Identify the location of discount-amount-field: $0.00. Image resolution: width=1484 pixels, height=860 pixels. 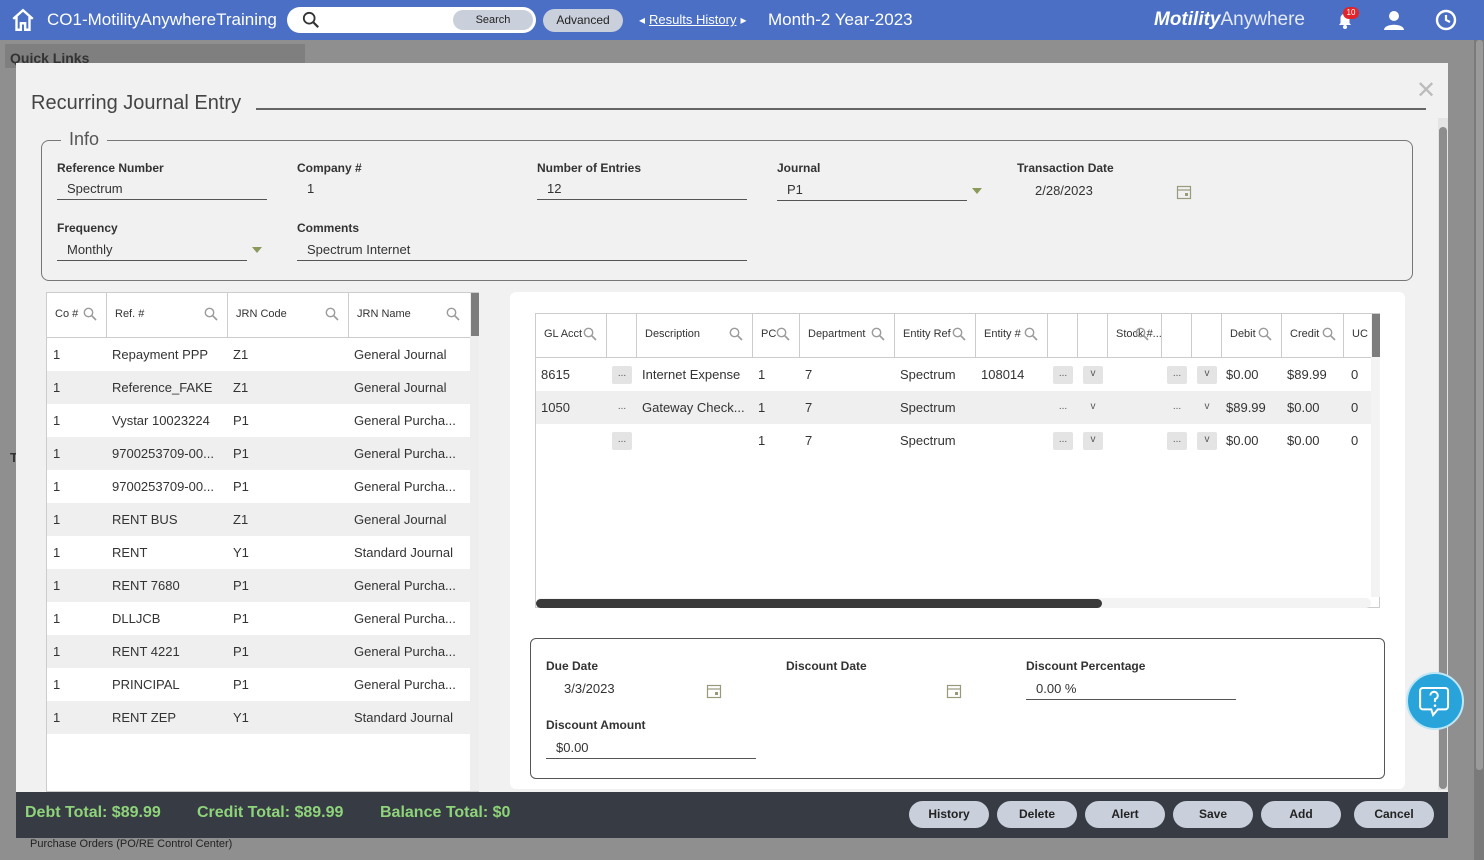
(651, 749).